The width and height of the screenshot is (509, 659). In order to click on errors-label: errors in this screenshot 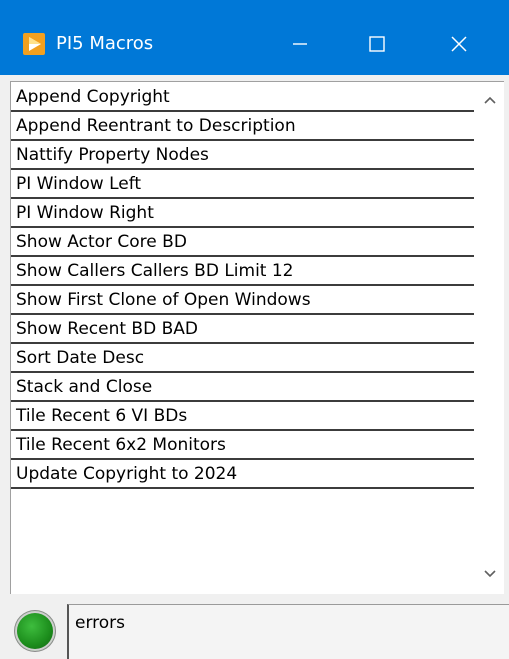, I will do `click(100, 623)`.